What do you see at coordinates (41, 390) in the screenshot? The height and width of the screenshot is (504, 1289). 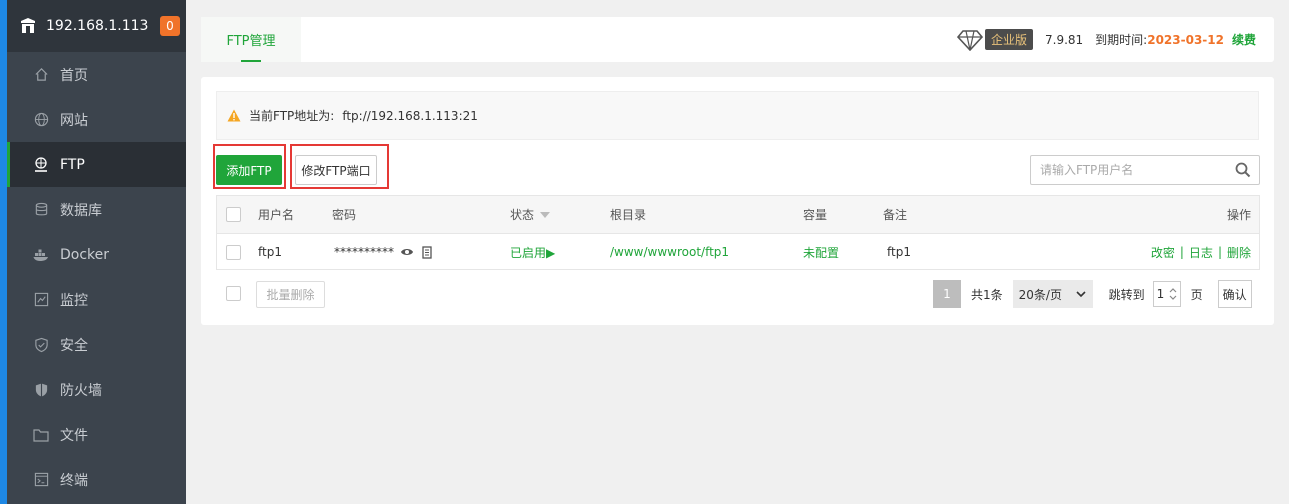 I see `firewall-shield-icon` at bounding box center [41, 390].